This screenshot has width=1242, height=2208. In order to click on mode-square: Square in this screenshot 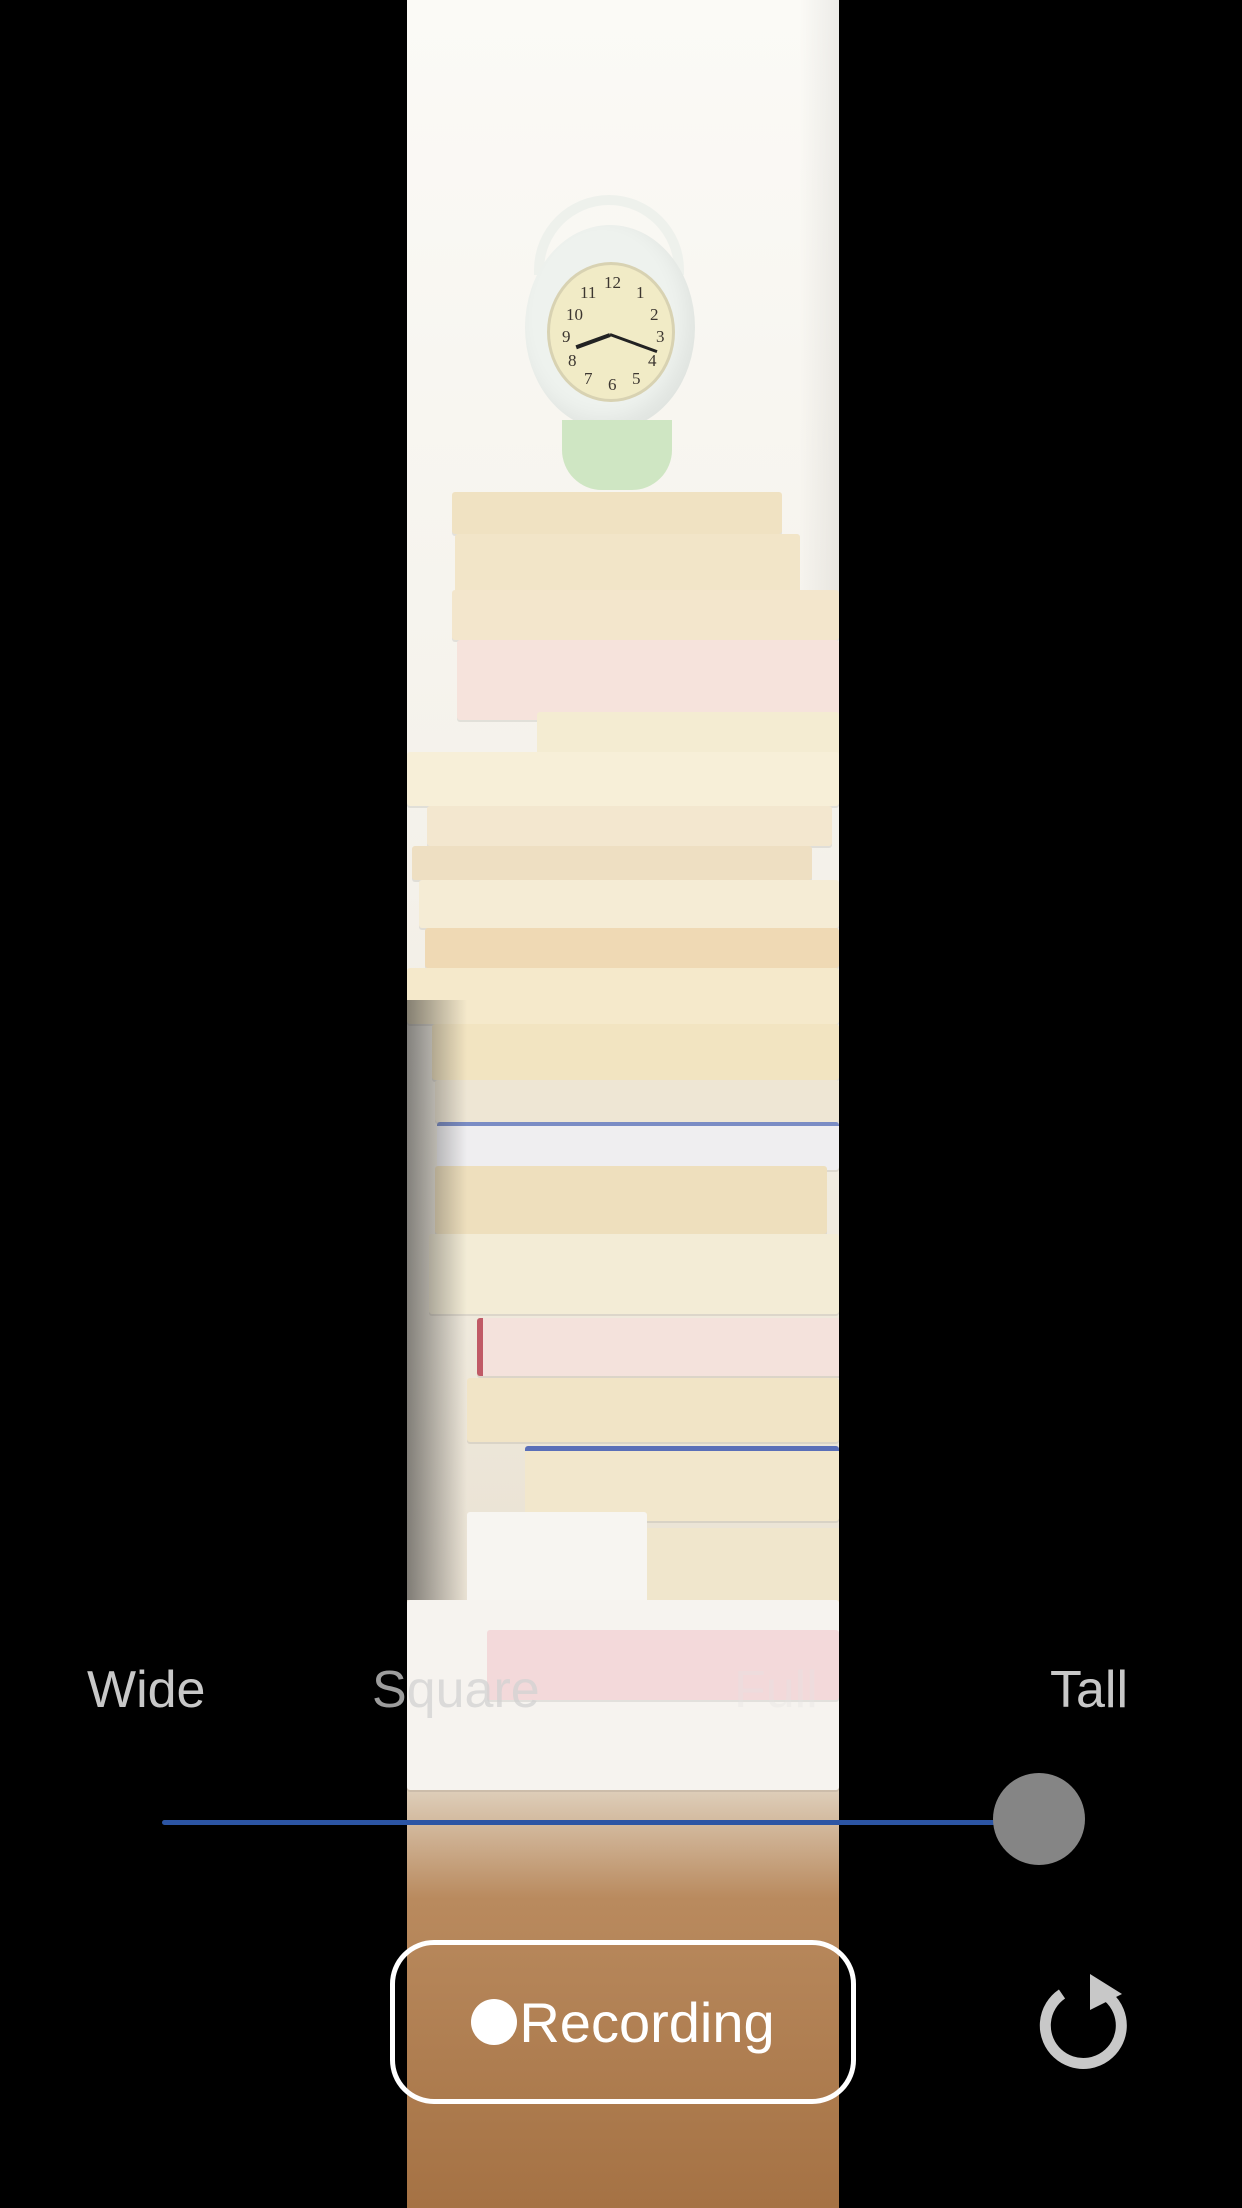, I will do `click(456, 1690)`.